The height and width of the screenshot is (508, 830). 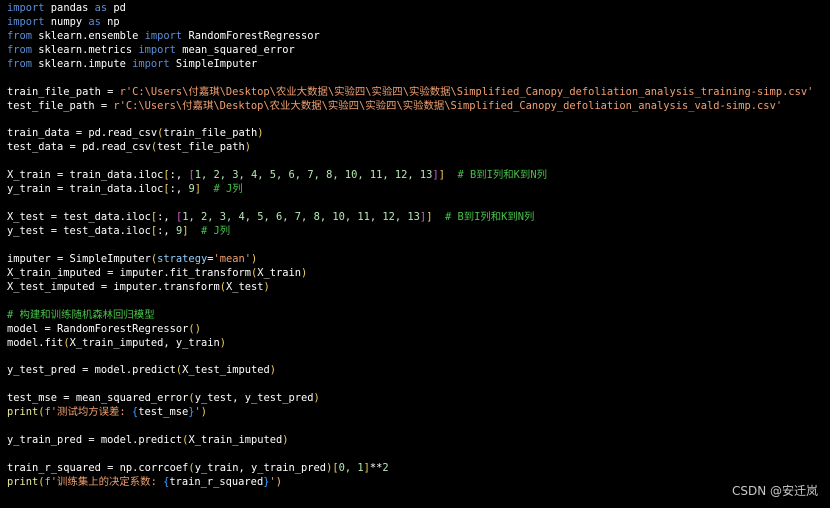 What do you see at coordinates (113, 286) in the screenshot?
I see `code-token: X_test_imputed = imputer.transform` at bounding box center [113, 286].